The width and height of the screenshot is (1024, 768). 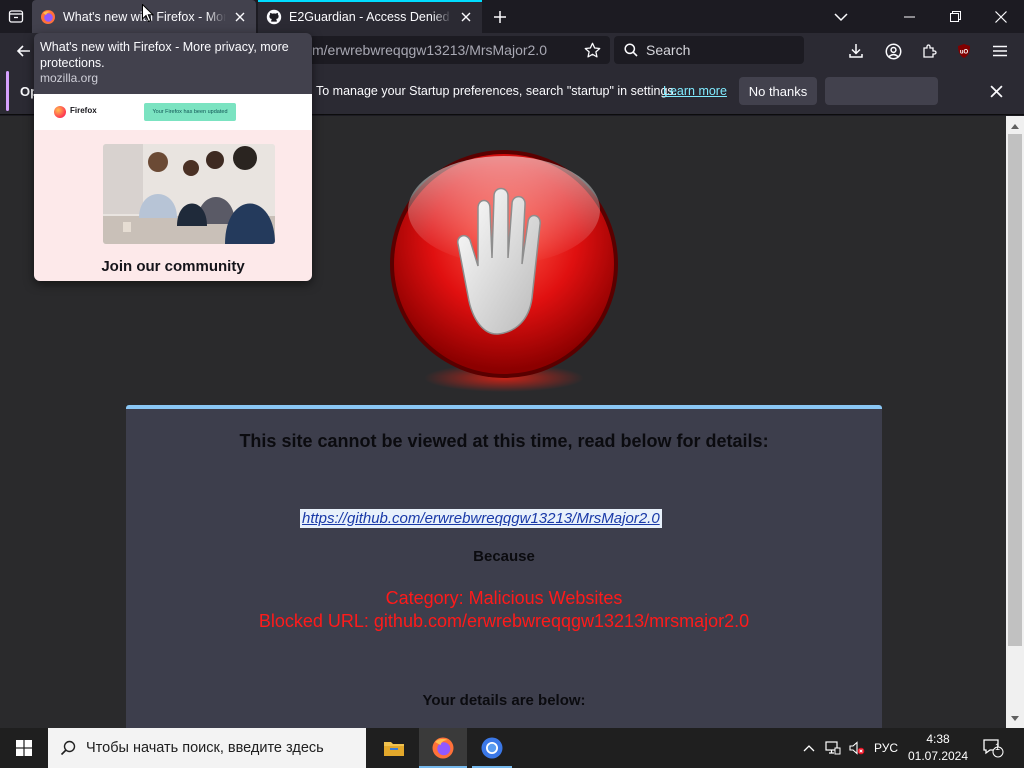 I want to click on ublock-shield-icon: uO, so click(x=964, y=51).